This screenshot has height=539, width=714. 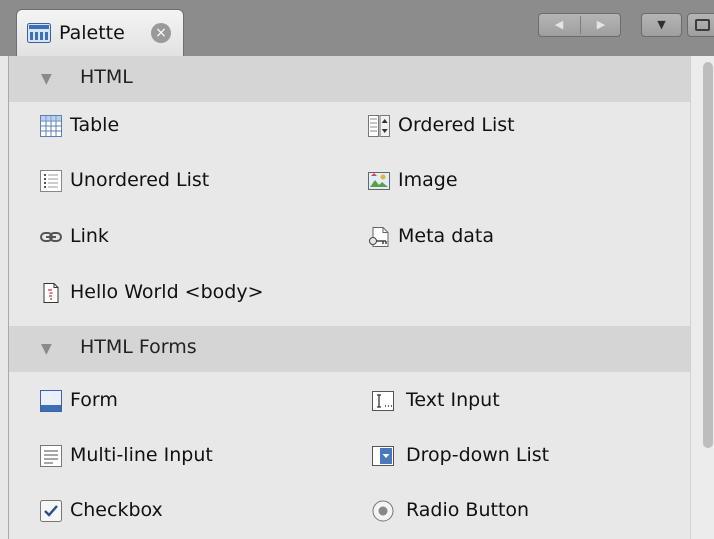 What do you see at coordinates (161, 33) in the screenshot?
I see `close-icon: ×` at bounding box center [161, 33].